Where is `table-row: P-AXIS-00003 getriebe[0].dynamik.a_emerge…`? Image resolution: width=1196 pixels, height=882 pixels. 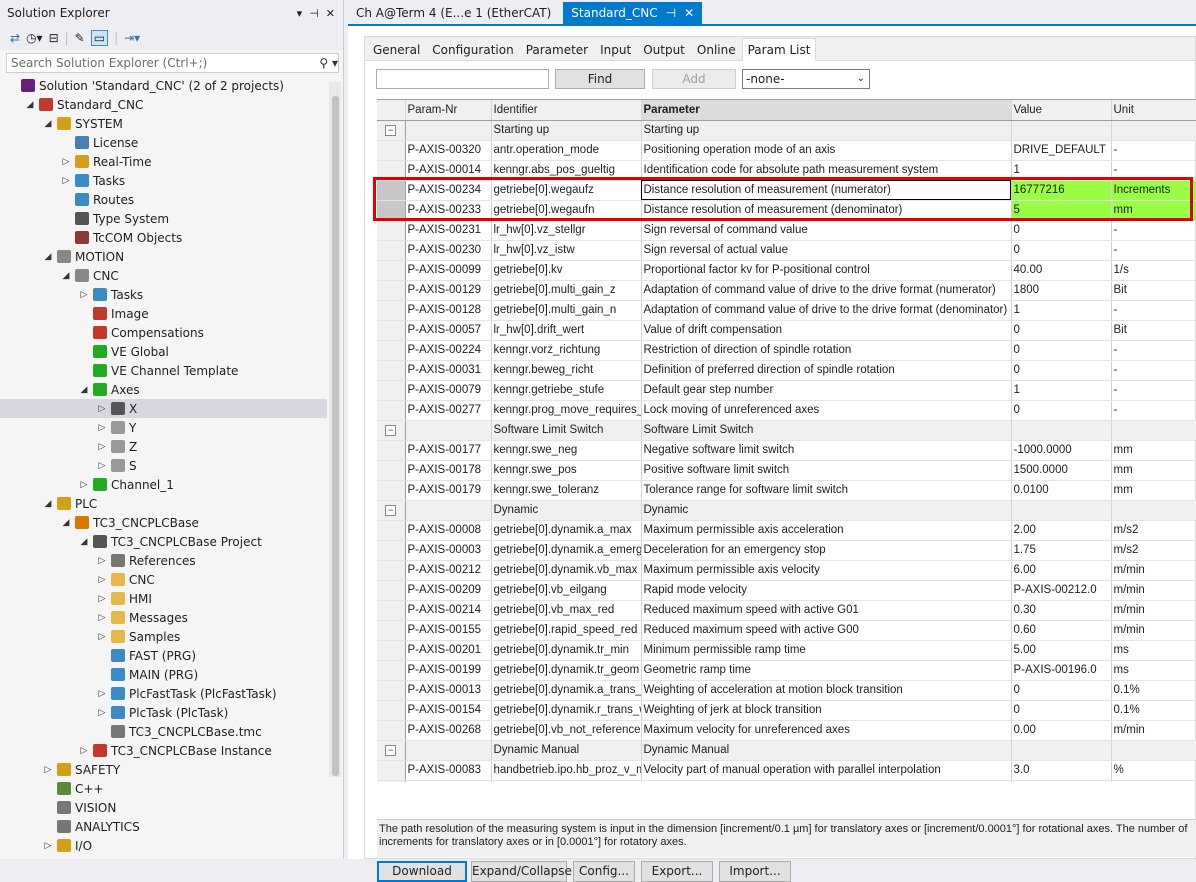 table-row: P-AXIS-00003 getriebe[0].dynamik.a_emerge… is located at coordinates (786, 550).